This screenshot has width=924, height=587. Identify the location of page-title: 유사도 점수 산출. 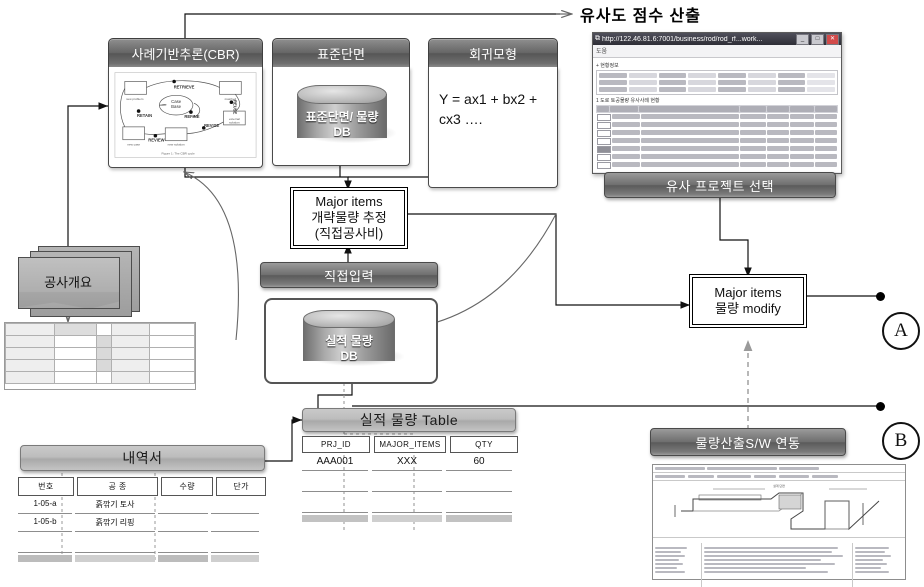
(640, 16).